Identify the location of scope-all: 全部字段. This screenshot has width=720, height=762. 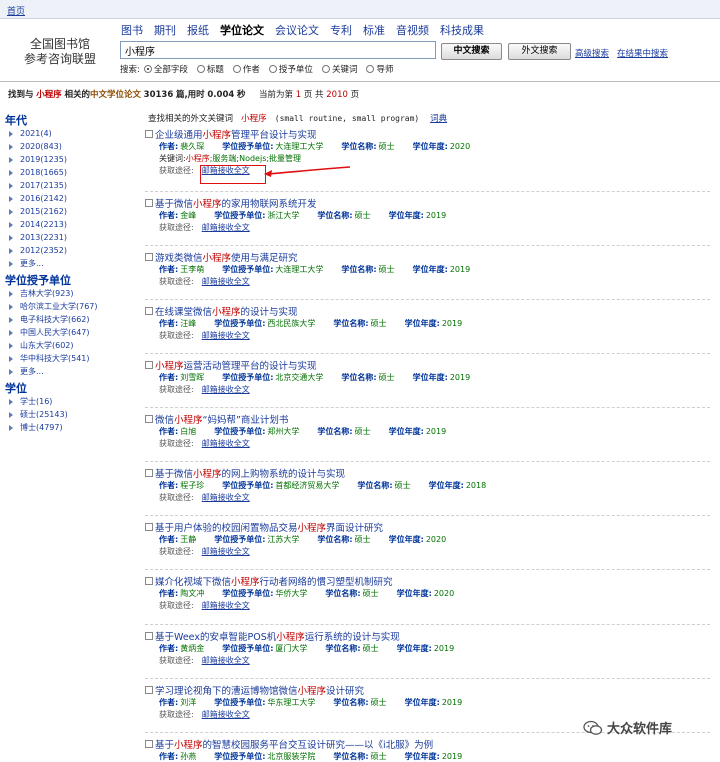
(165, 69).